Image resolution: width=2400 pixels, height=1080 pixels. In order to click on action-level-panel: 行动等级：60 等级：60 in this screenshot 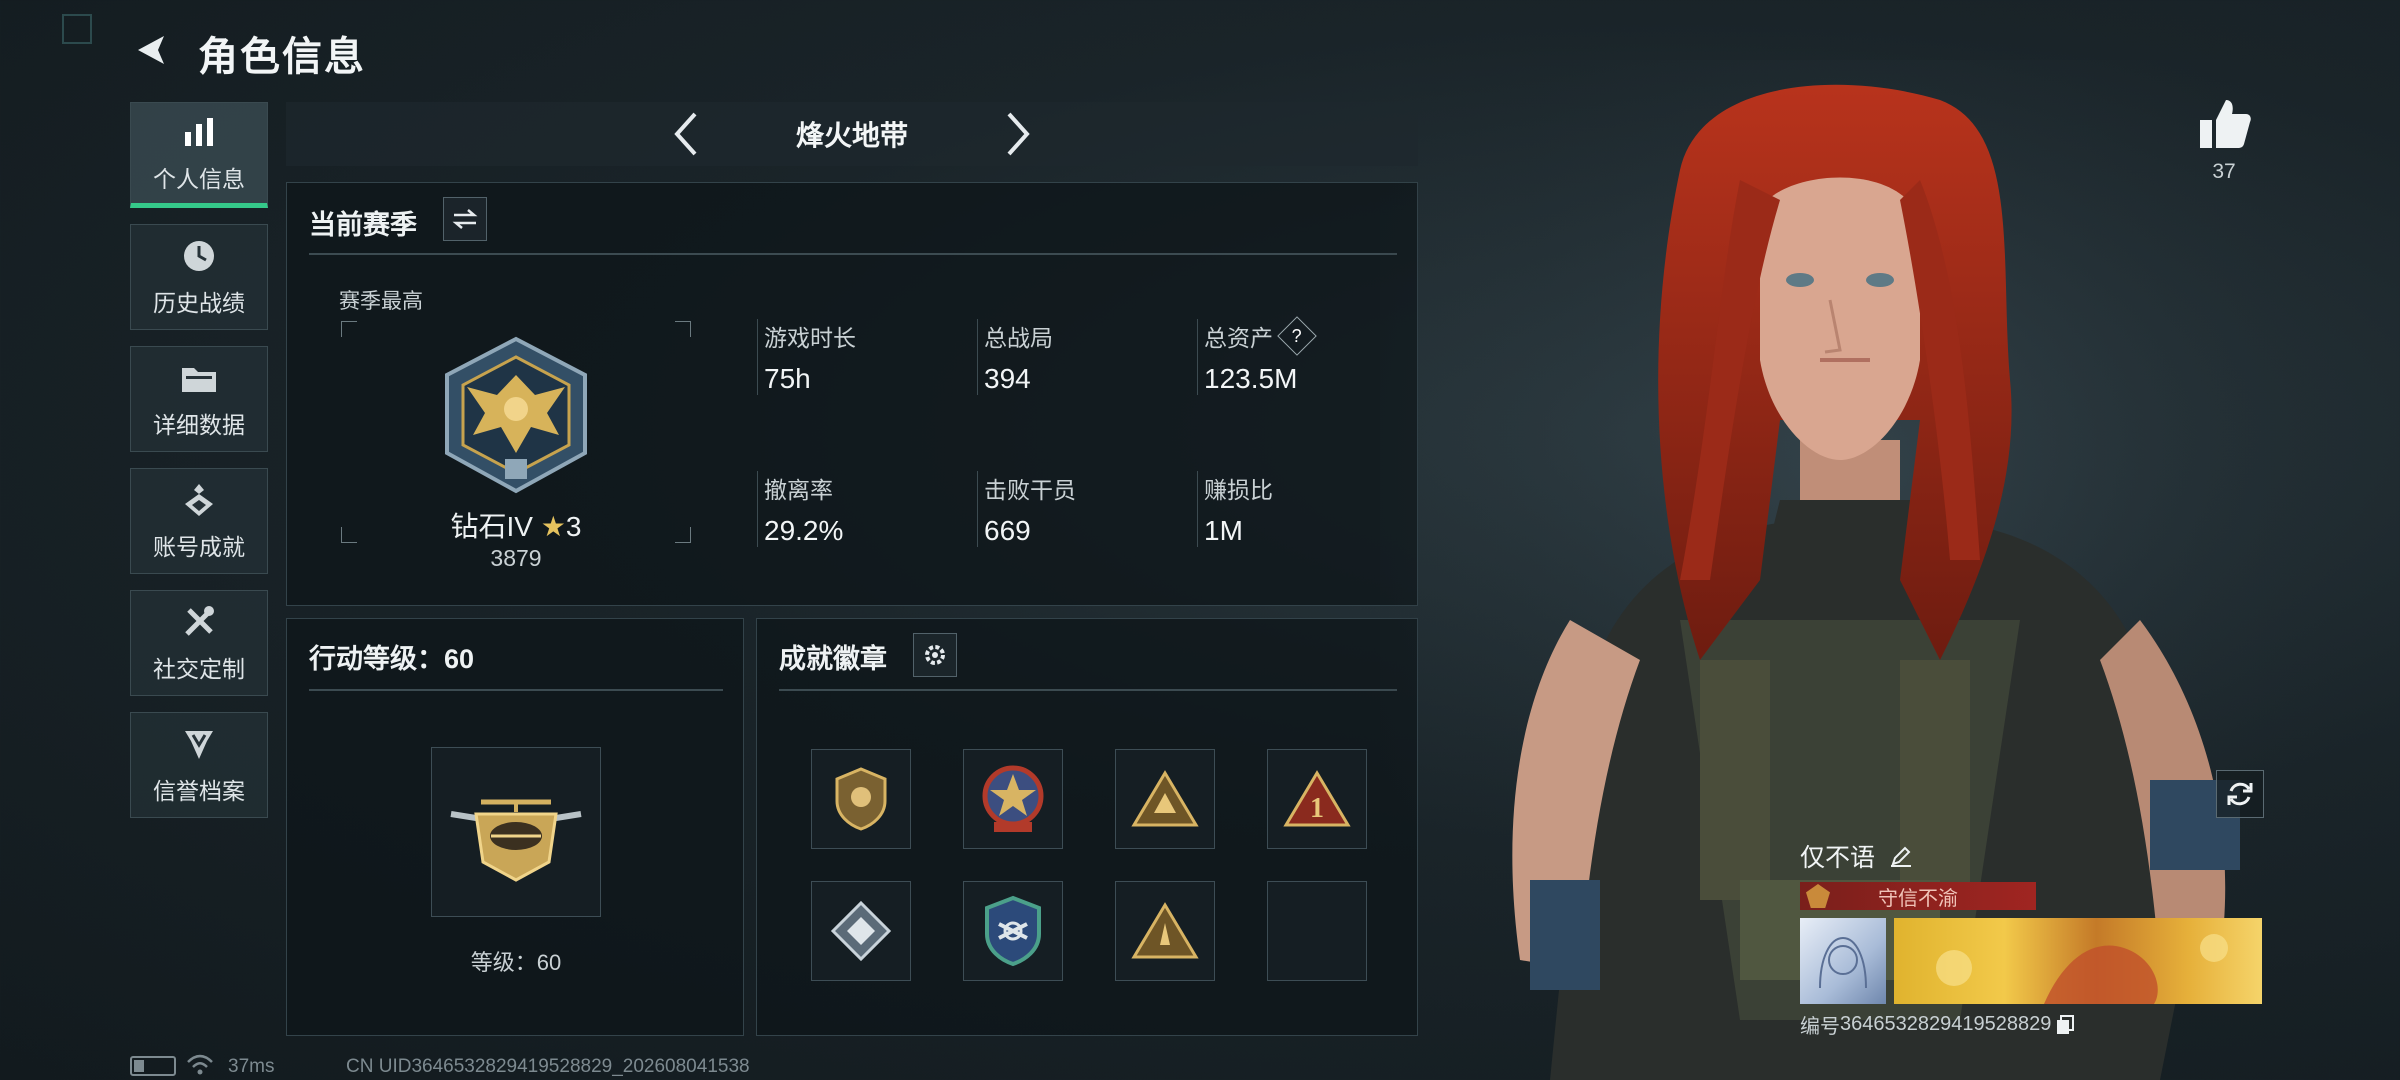, I will do `click(515, 827)`.